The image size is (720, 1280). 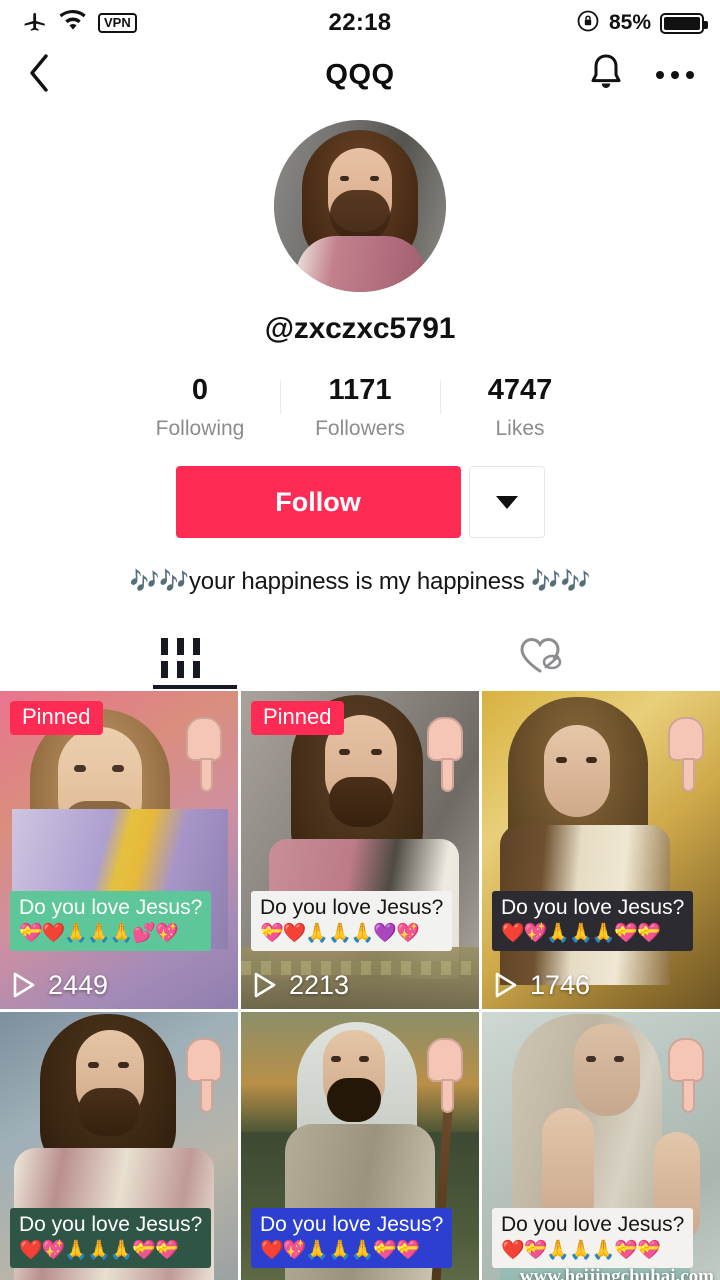 I want to click on video-cell: Pinned Do you love Jesus? 💝❤️🙏🙏🙏💜💖 2213, so click(x=360, y=849).